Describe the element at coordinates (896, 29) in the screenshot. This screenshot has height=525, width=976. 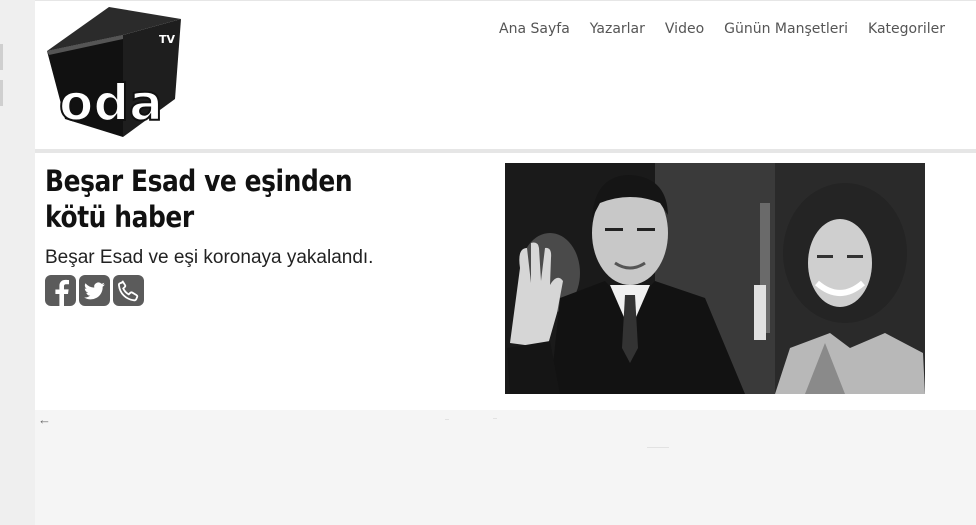
I see `nav-categories: Kategoriler` at that location.